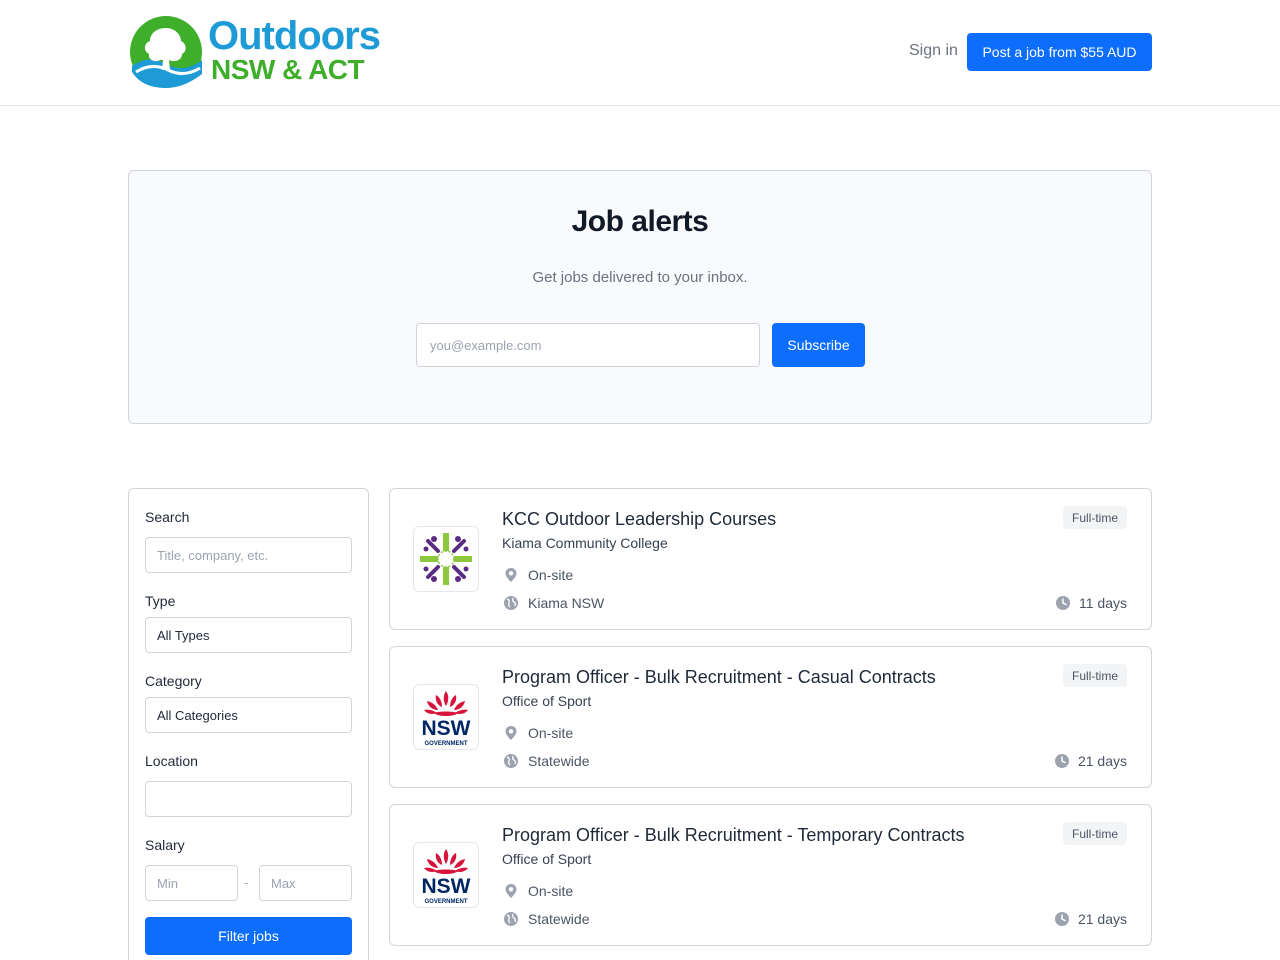  I want to click on salary-dash: -, so click(246, 882).